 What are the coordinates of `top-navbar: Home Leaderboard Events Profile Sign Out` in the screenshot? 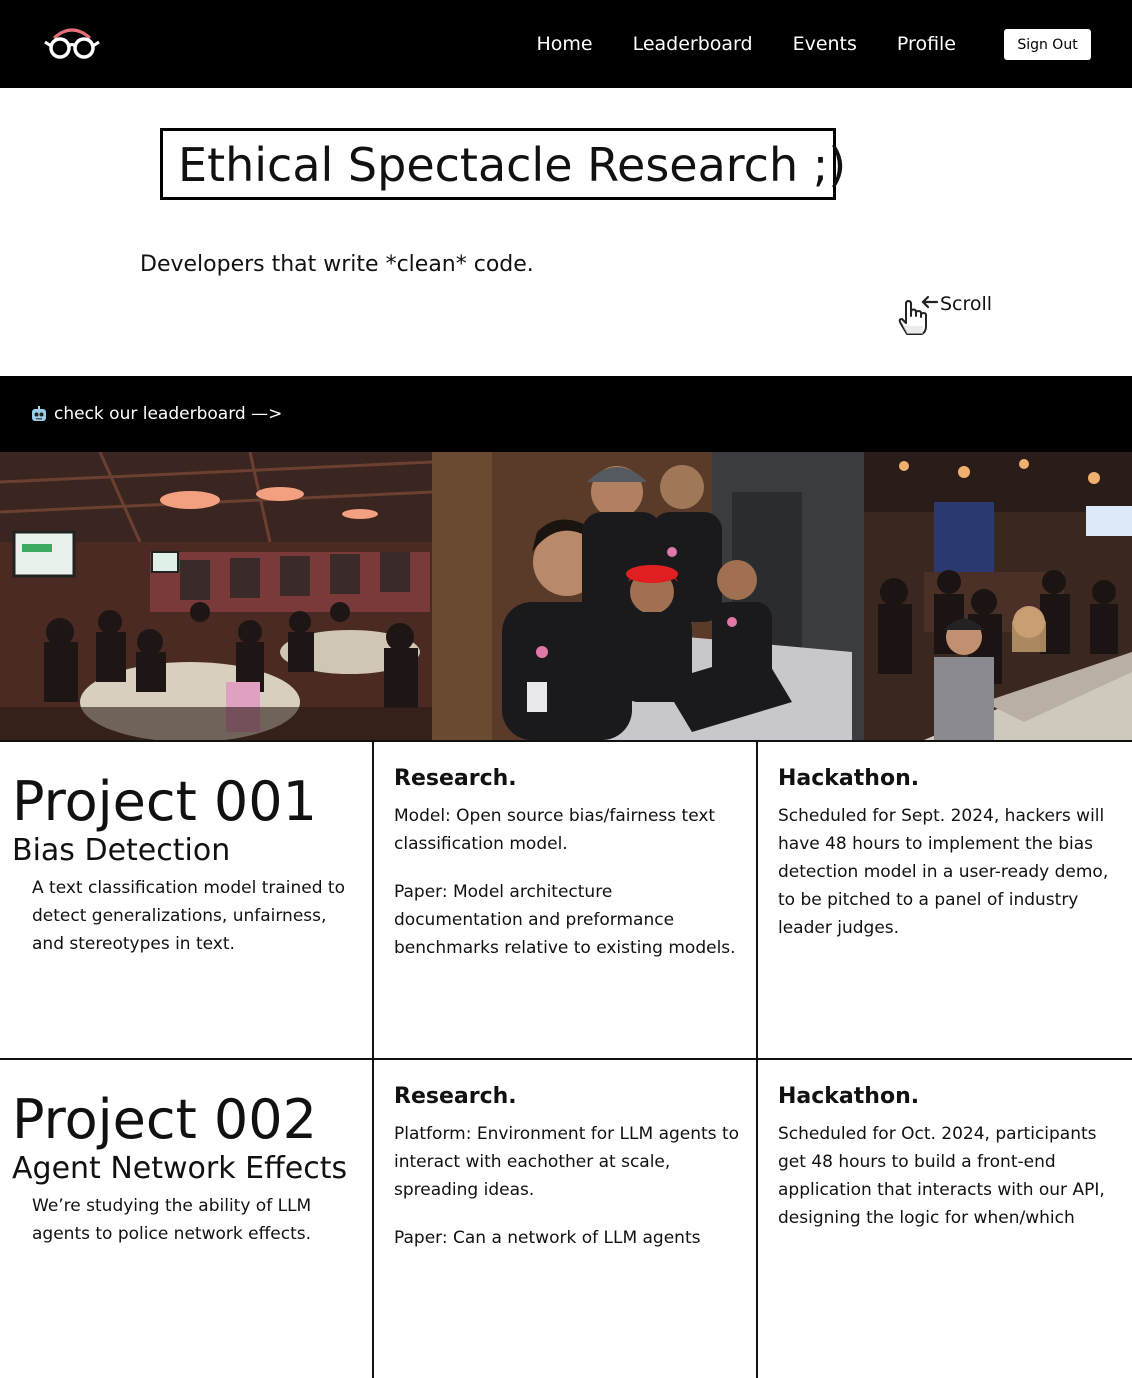 It's located at (566, 44).